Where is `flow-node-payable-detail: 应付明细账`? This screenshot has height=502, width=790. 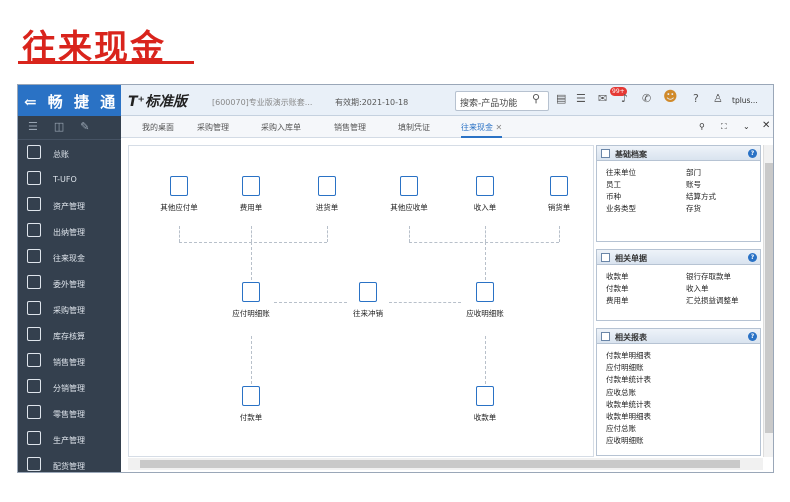 flow-node-payable-detail: 应付明细账 is located at coordinates (251, 300).